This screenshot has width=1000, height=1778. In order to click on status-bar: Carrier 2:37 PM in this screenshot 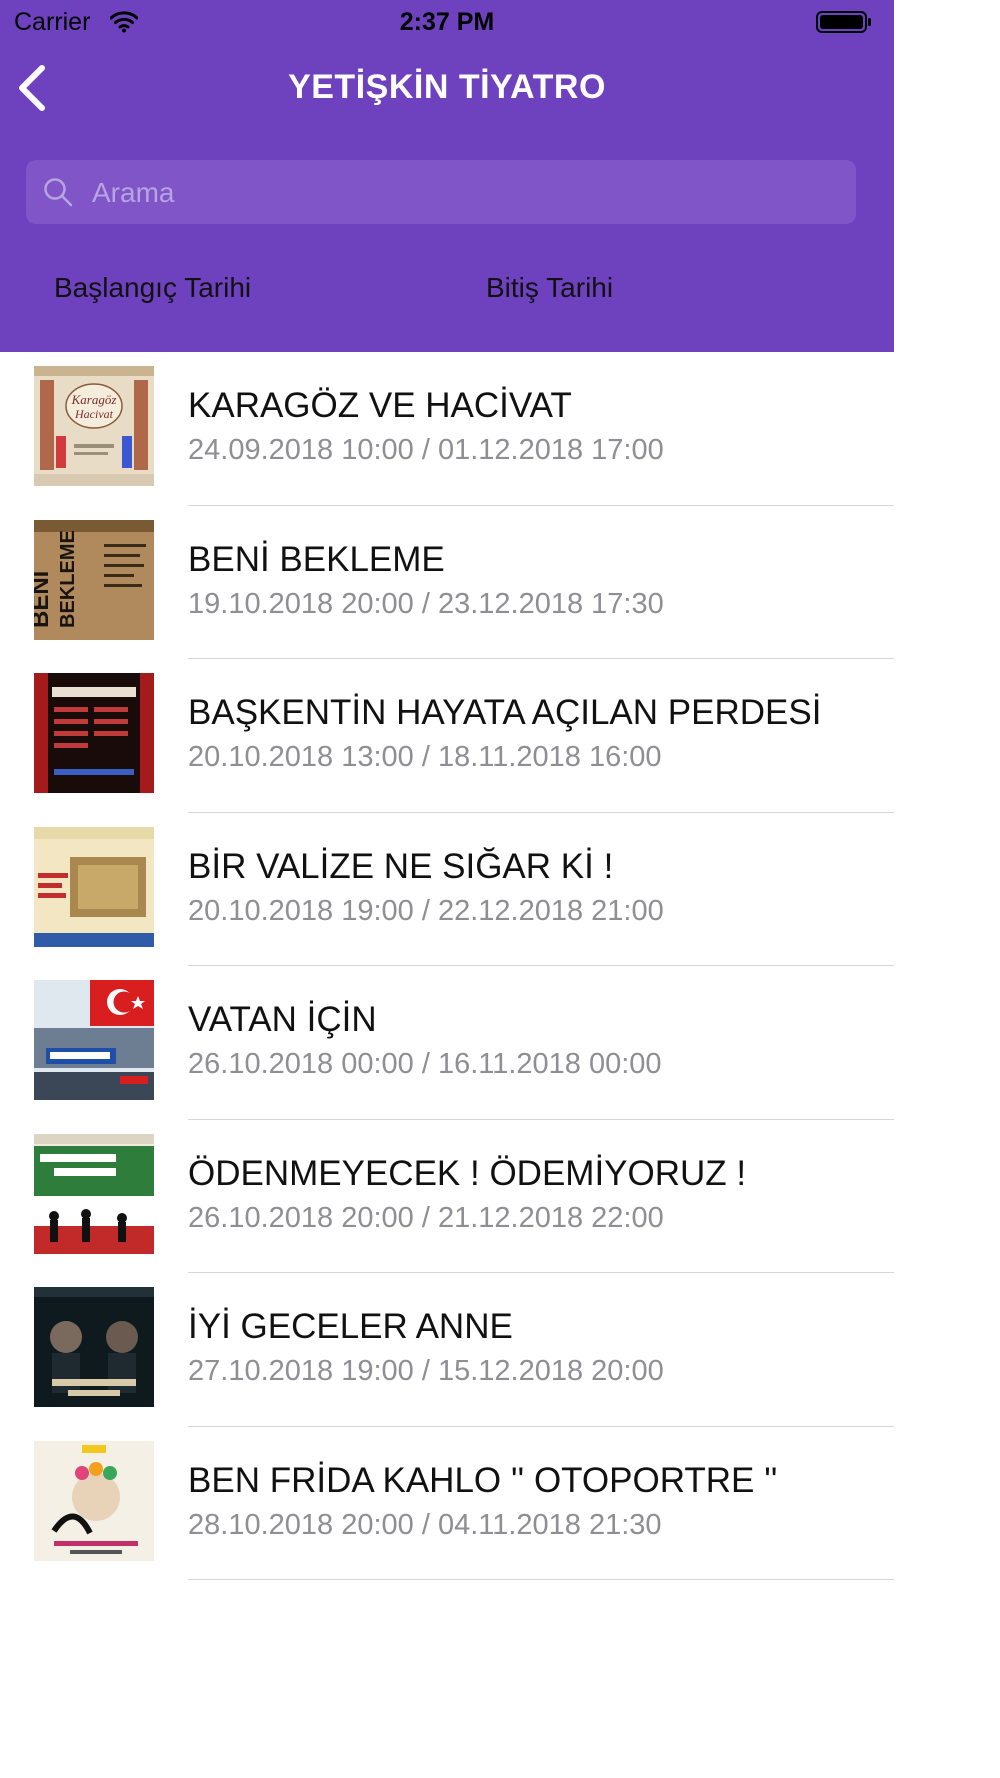, I will do `click(447, 22)`.